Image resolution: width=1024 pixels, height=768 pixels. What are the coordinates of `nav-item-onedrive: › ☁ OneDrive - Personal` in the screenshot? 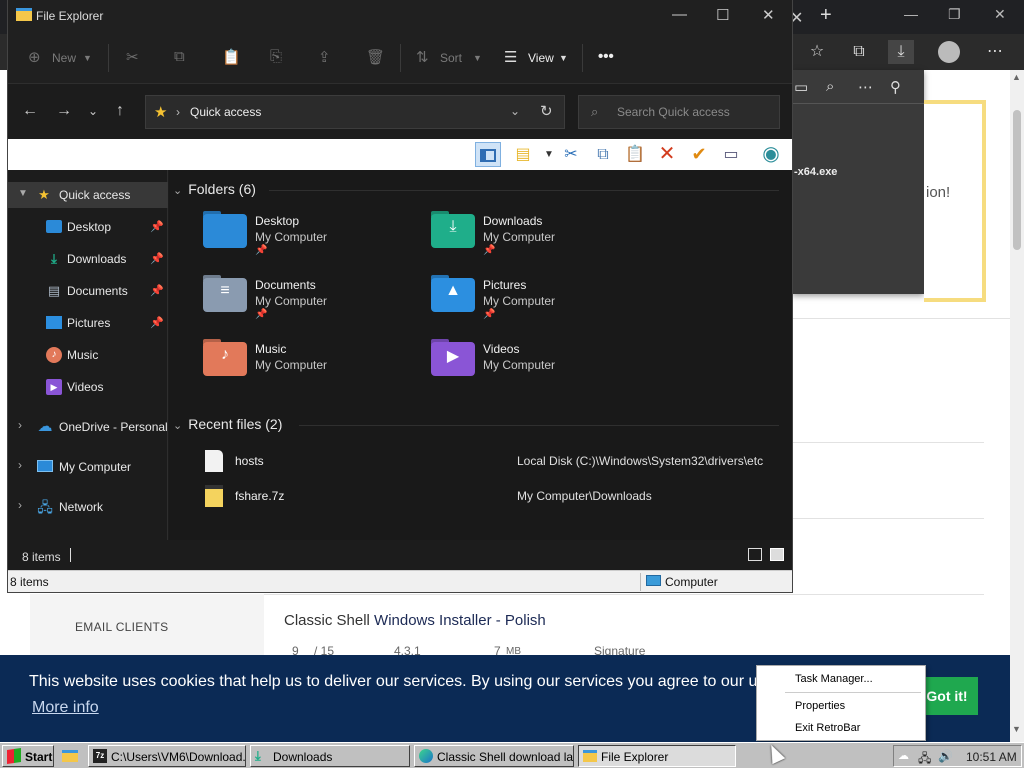 It's located at (88, 427).